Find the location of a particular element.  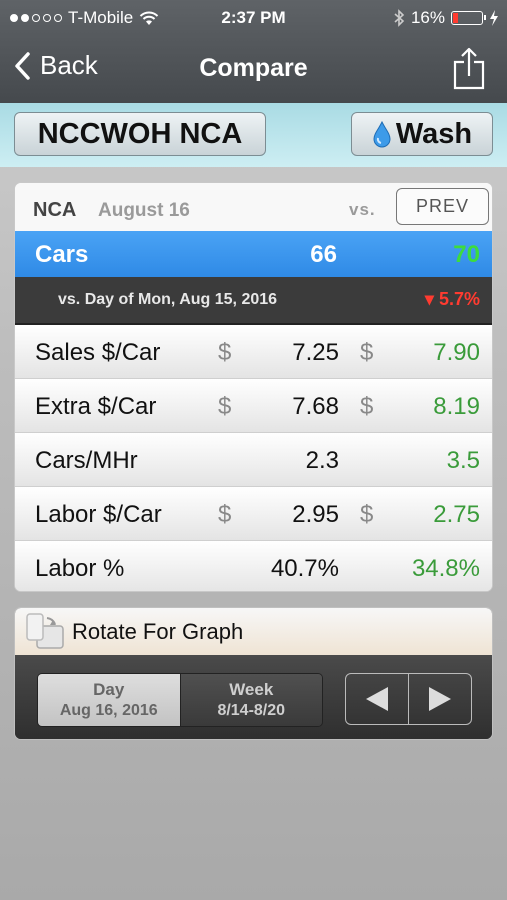

rotate-label: Rotate For Graph is located at coordinates (158, 631).